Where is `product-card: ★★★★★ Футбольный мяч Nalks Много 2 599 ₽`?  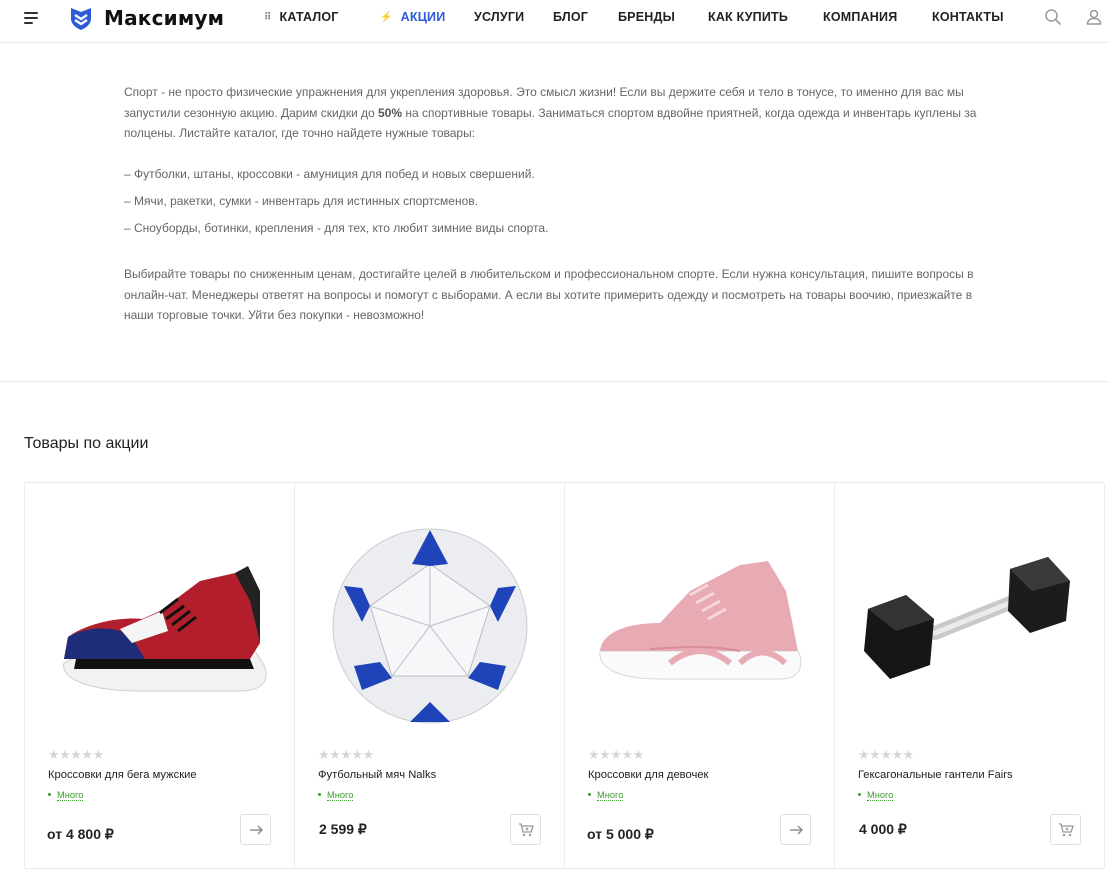 product-card: ★★★★★ Футбольный мяч Nalks Много 2 599 ₽ is located at coordinates (430, 676).